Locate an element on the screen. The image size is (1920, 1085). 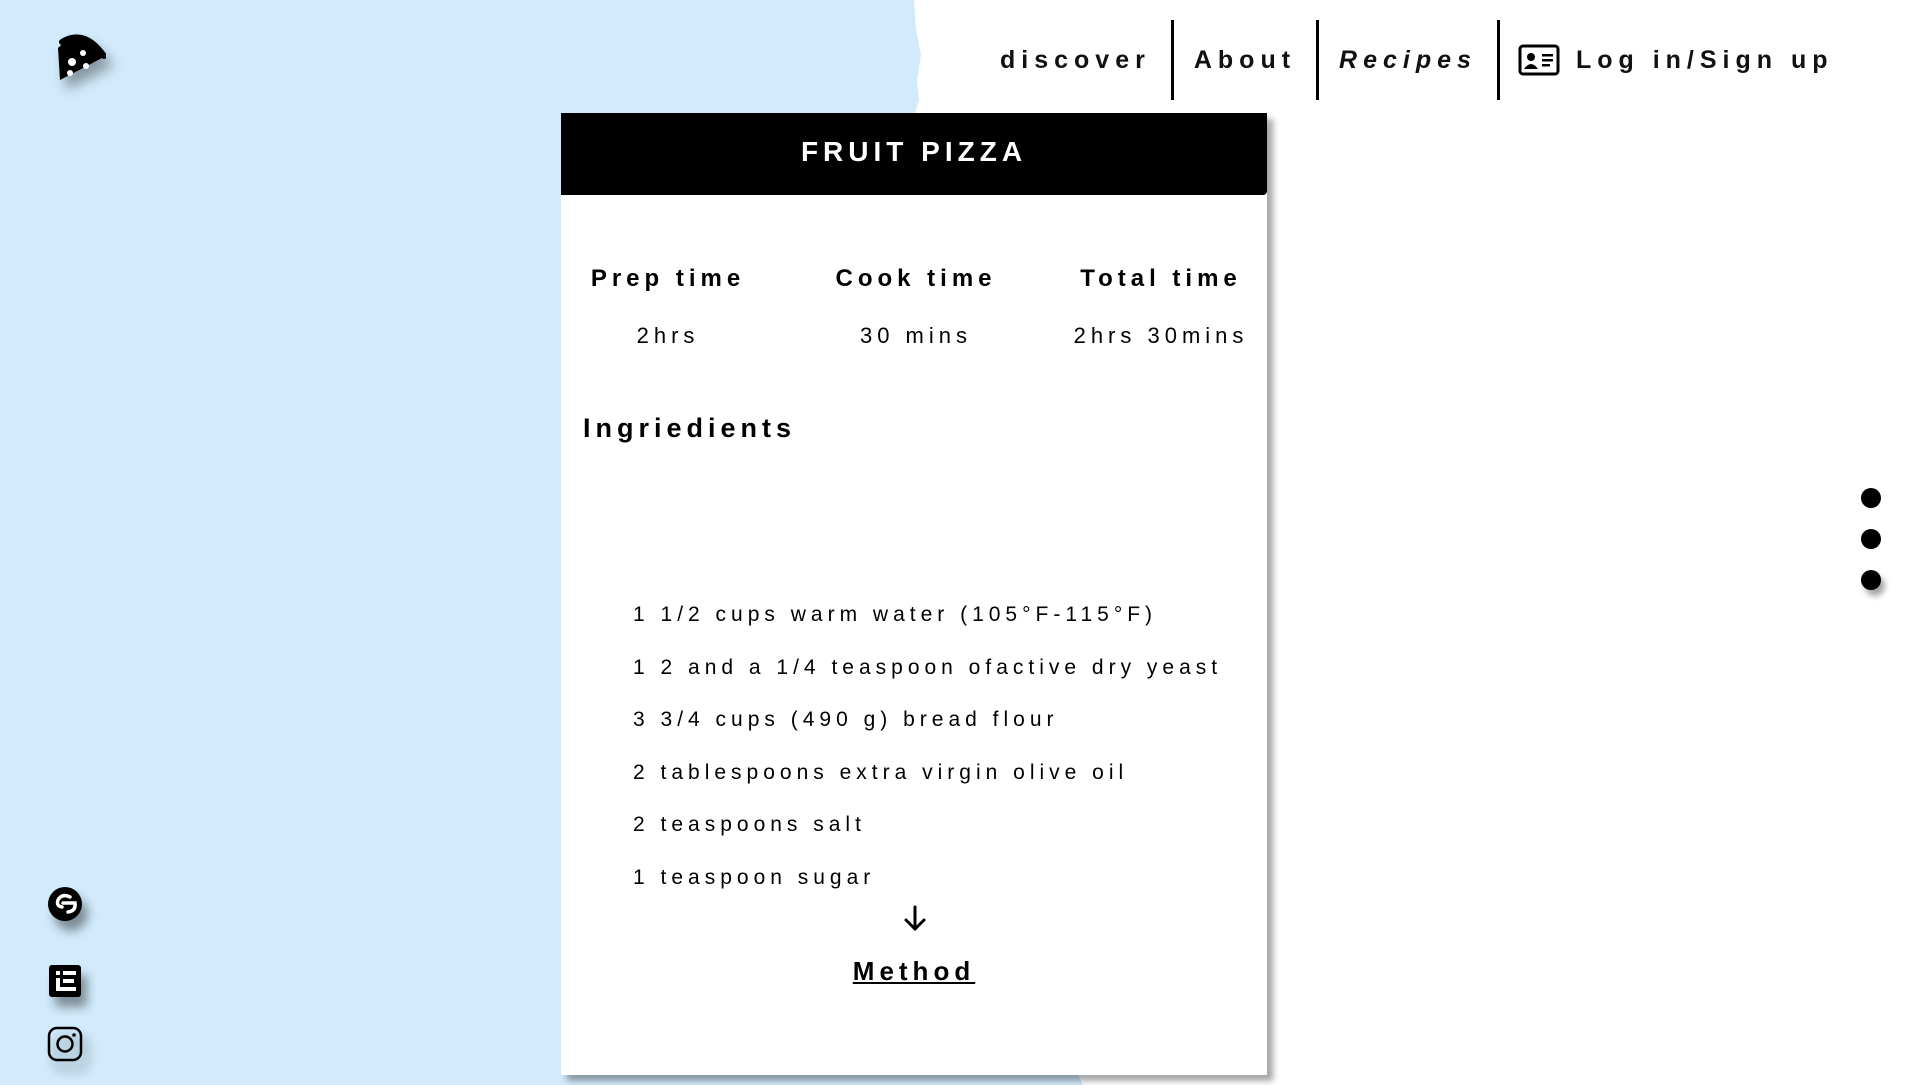
login-signup-button: Log in/Sign up is located at coordinates (1667, 60).